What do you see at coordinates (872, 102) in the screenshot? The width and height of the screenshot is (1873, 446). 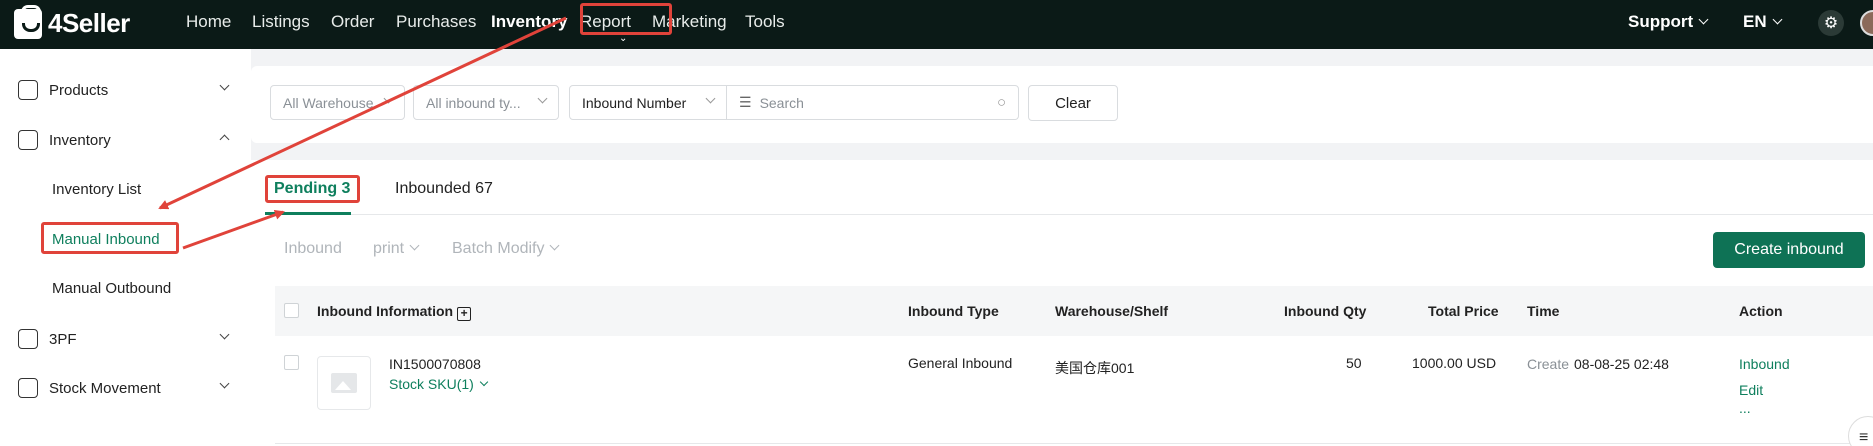 I see `search-input: ☰ Search ○` at bounding box center [872, 102].